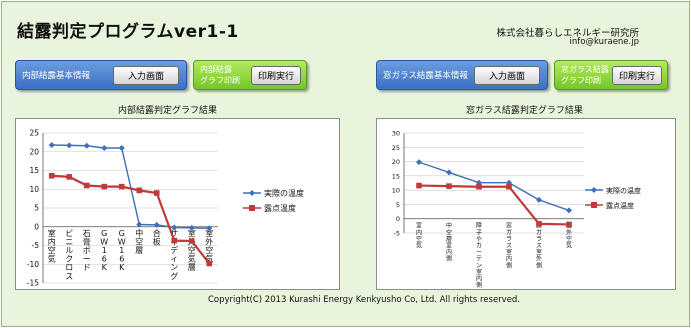 This screenshot has width=691, height=328. I want to click on category-label: 窓ガラス室内側, so click(509, 246).